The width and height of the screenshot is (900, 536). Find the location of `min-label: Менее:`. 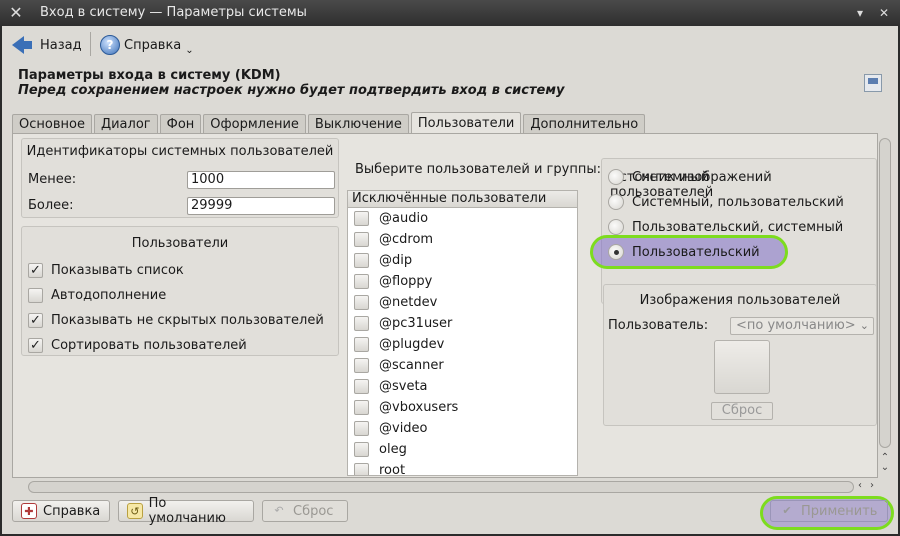

min-label: Менее: is located at coordinates (52, 179).